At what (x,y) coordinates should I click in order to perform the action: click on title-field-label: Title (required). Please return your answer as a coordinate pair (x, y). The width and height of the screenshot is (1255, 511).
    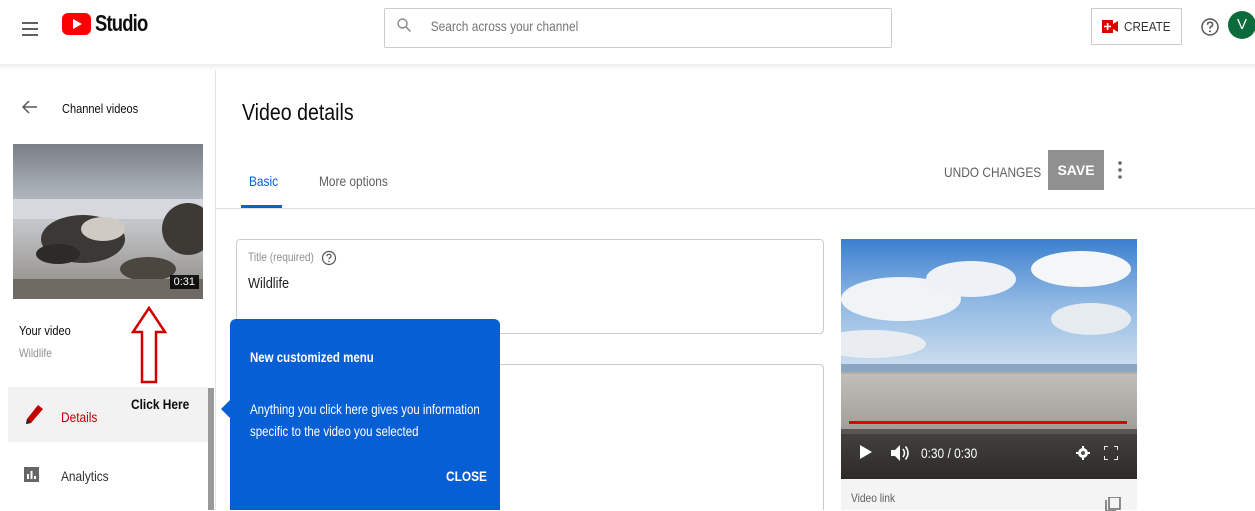
    Looking at the image, I should click on (281, 257).